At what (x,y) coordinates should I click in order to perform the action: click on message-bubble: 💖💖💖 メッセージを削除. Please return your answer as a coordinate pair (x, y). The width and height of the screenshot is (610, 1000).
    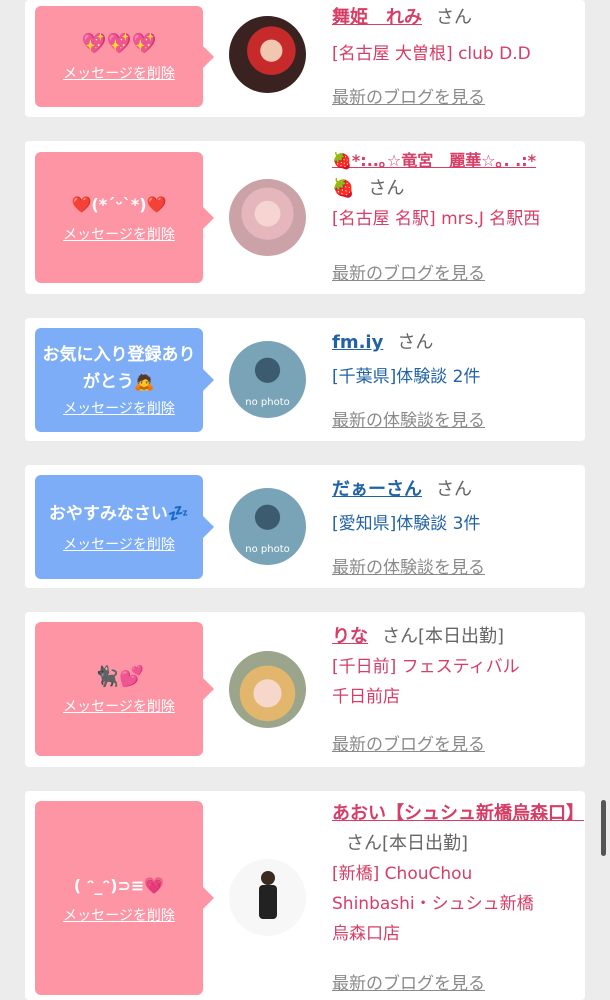
    Looking at the image, I should click on (124, 56).